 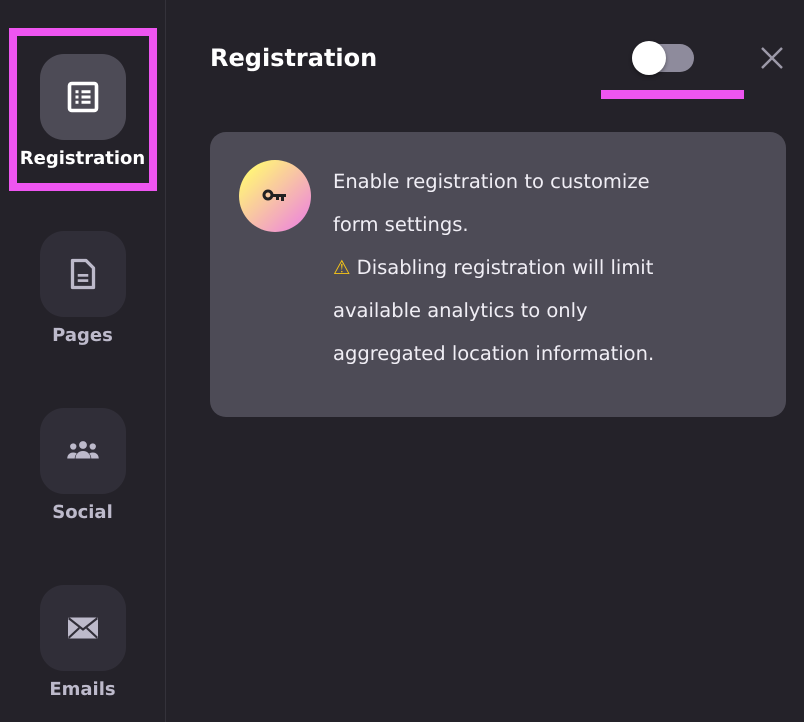 I want to click on panel-title: Registration, so click(x=294, y=58).